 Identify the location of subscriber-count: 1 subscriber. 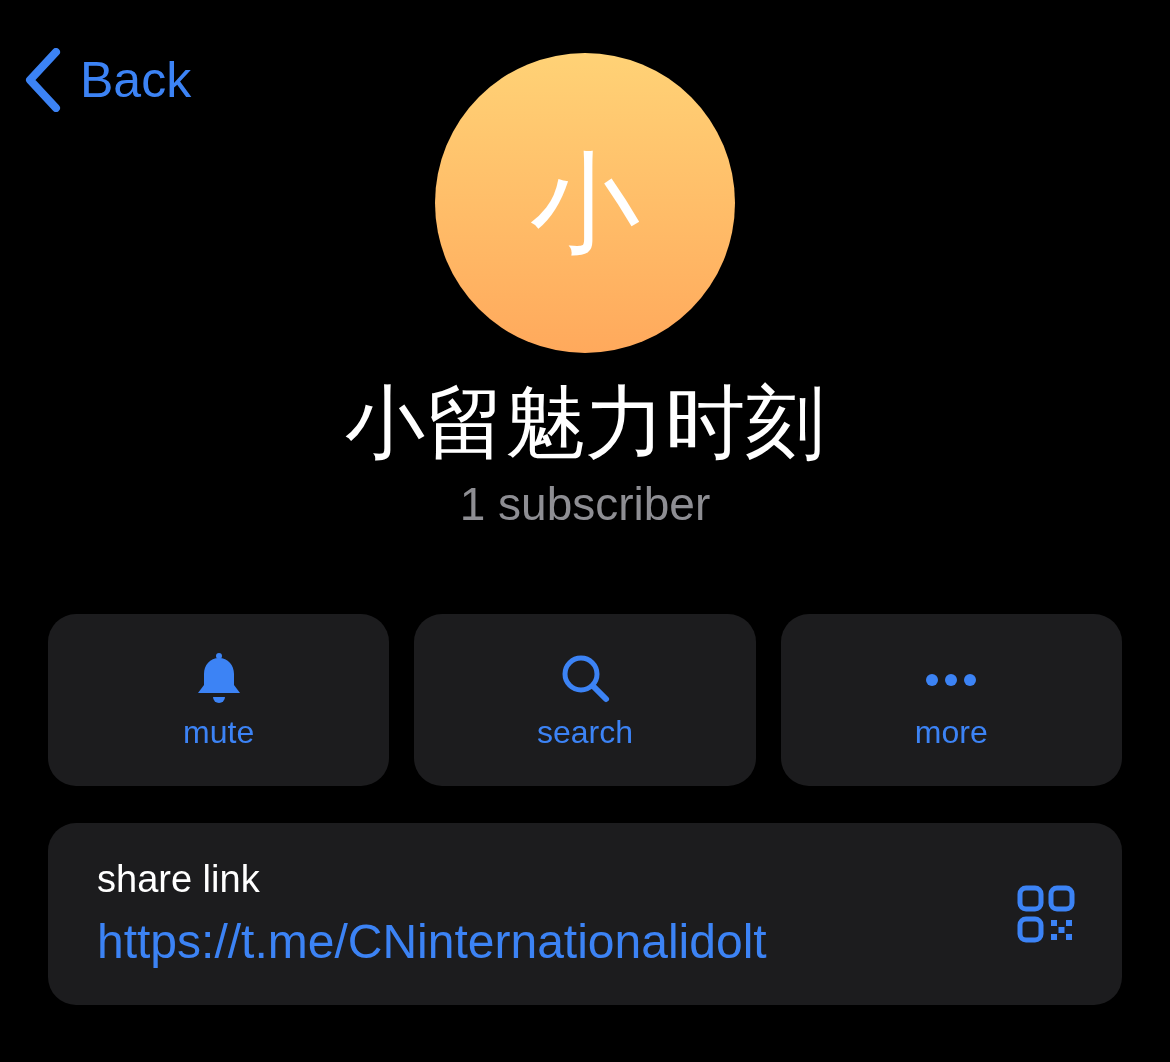
(585, 504).